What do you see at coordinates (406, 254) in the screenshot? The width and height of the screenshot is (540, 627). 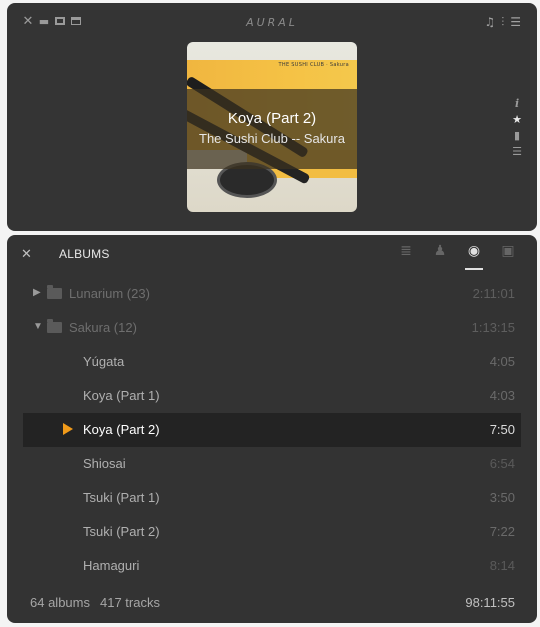 I see `tab-tracks-icon: ≣` at bounding box center [406, 254].